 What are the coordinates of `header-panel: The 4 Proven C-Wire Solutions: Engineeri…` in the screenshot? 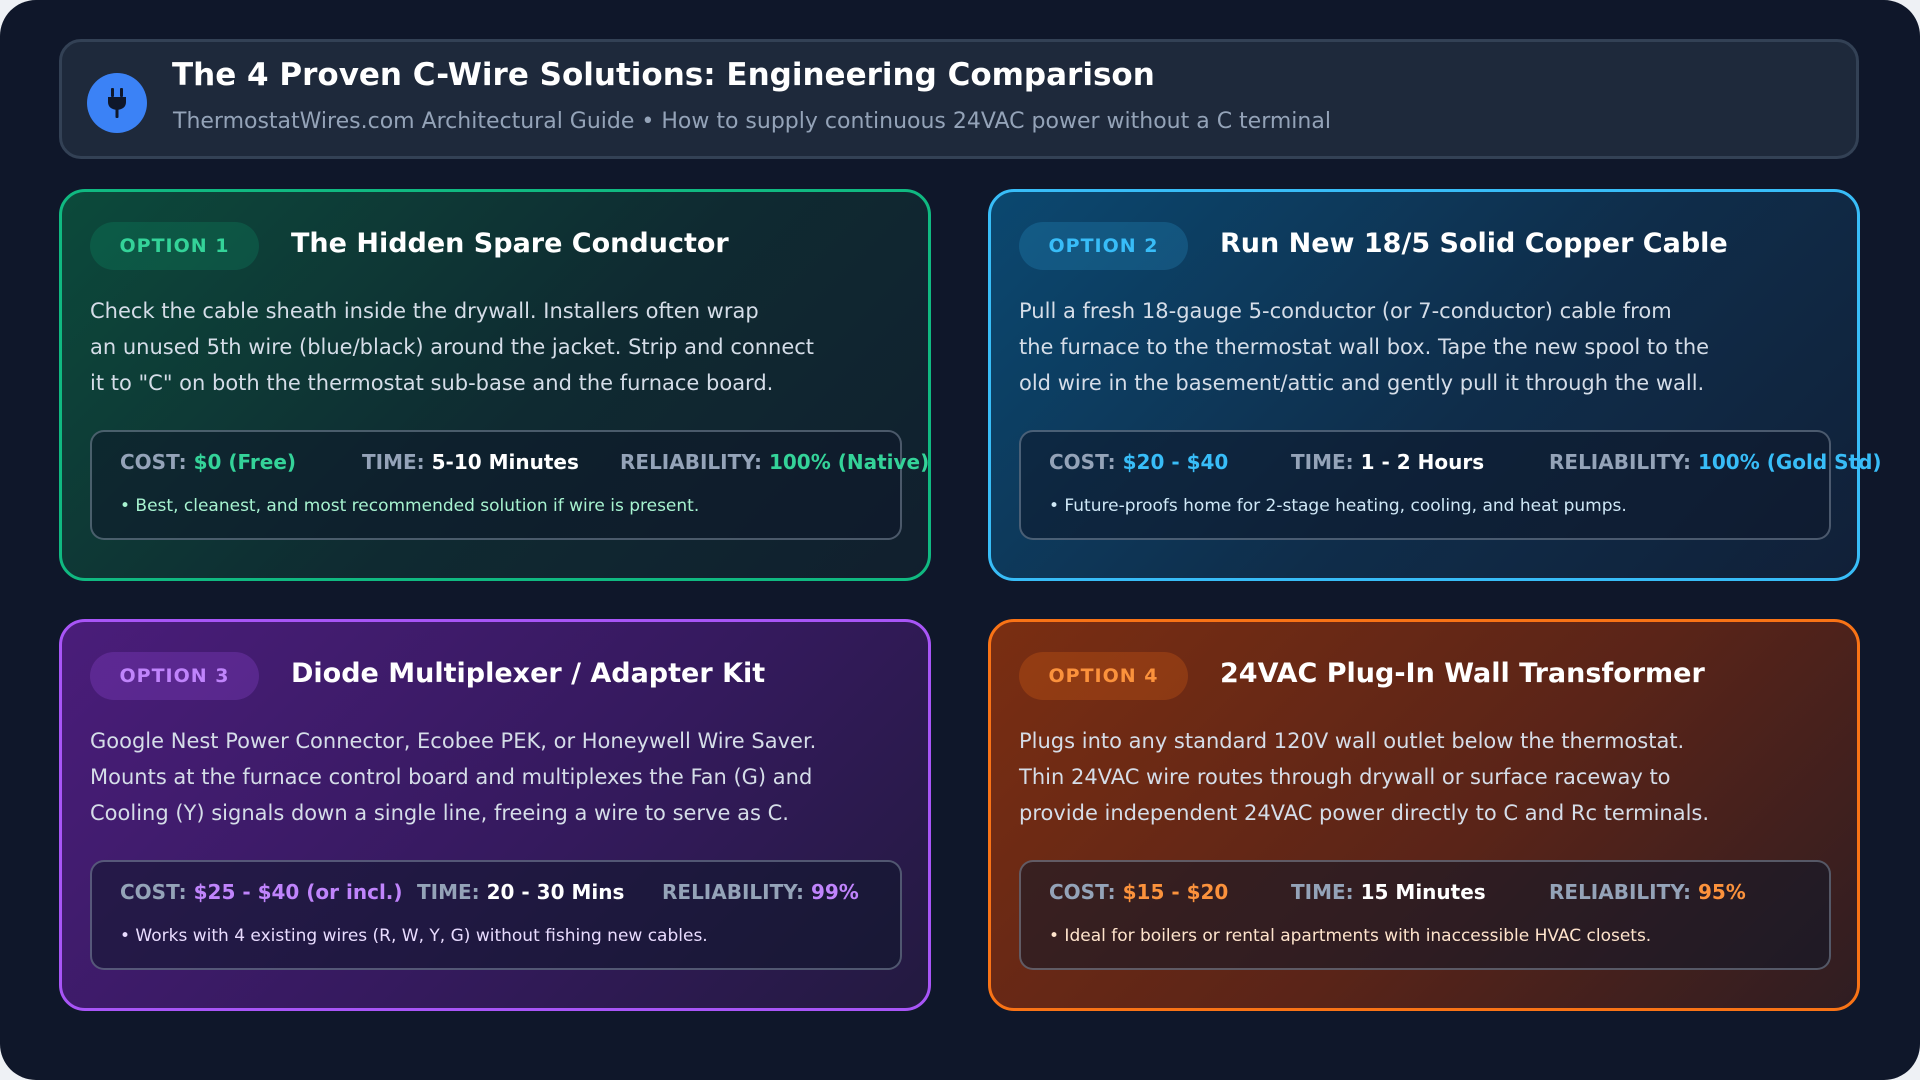 It's located at (959, 99).